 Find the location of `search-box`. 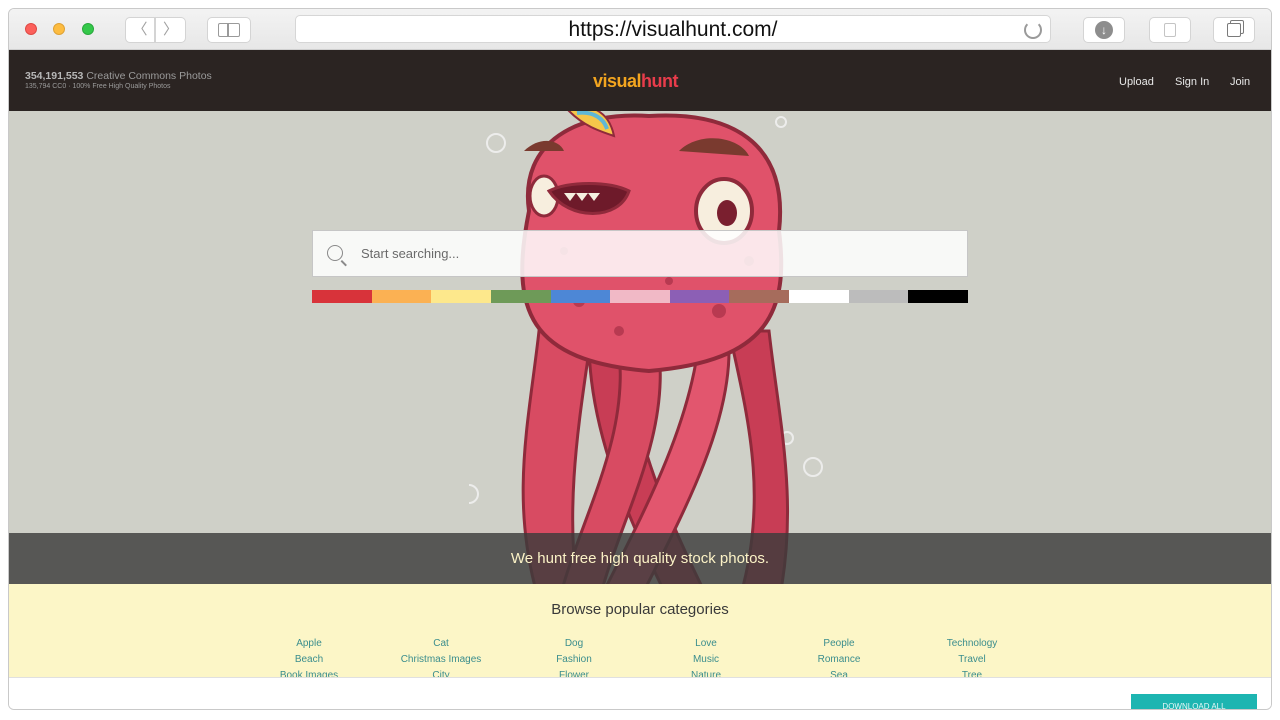

search-box is located at coordinates (640, 253).